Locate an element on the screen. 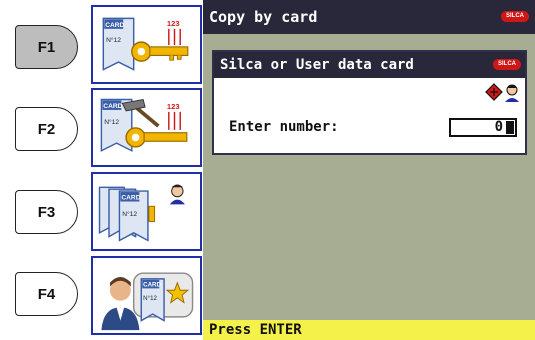 The width and height of the screenshot is (535, 340). f3-button: F3 is located at coordinates (46, 212).